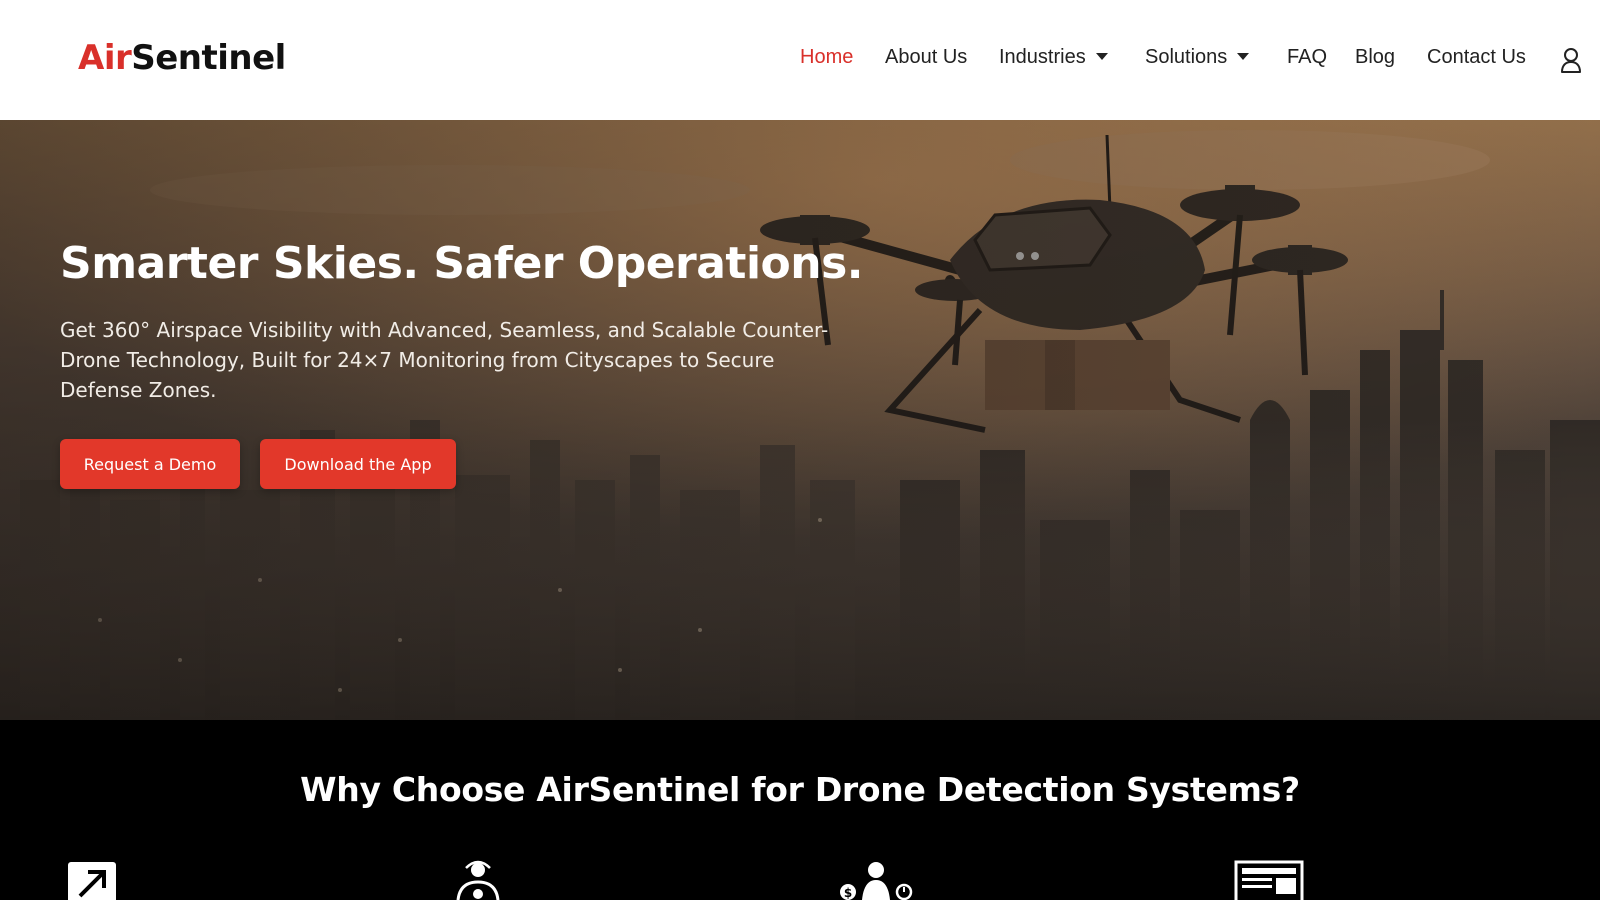 The height and width of the screenshot is (900, 1600). I want to click on nav-industries: Industries, so click(1053, 57).